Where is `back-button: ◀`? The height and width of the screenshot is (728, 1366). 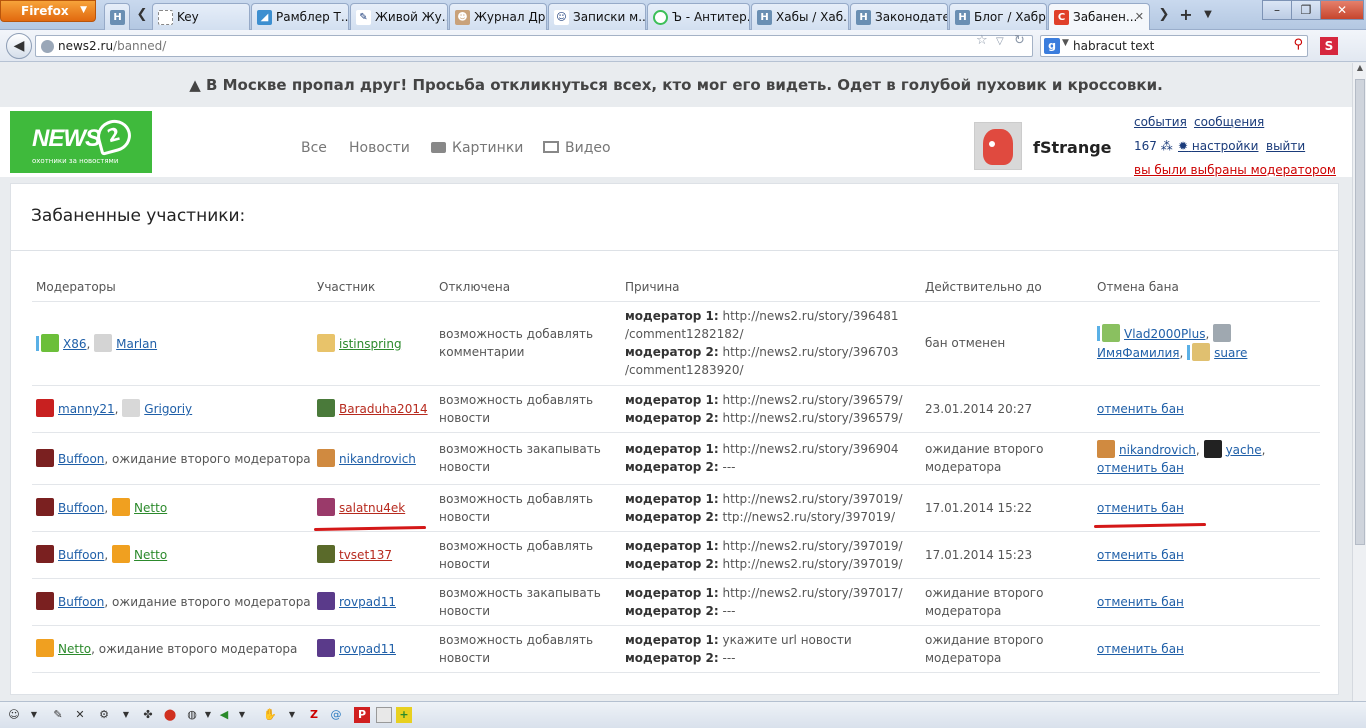
back-button: ◀ is located at coordinates (19, 46).